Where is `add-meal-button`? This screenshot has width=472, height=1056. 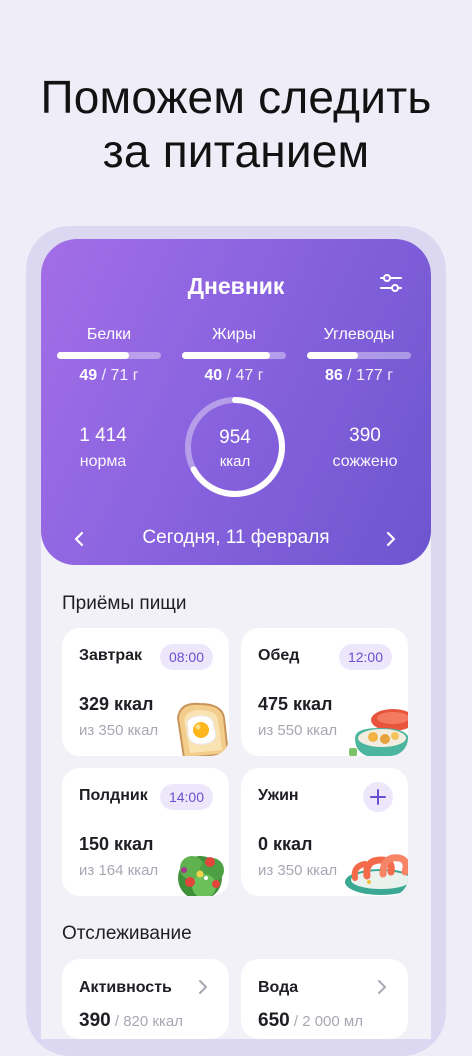
add-meal-button is located at coordinates (378, 797).